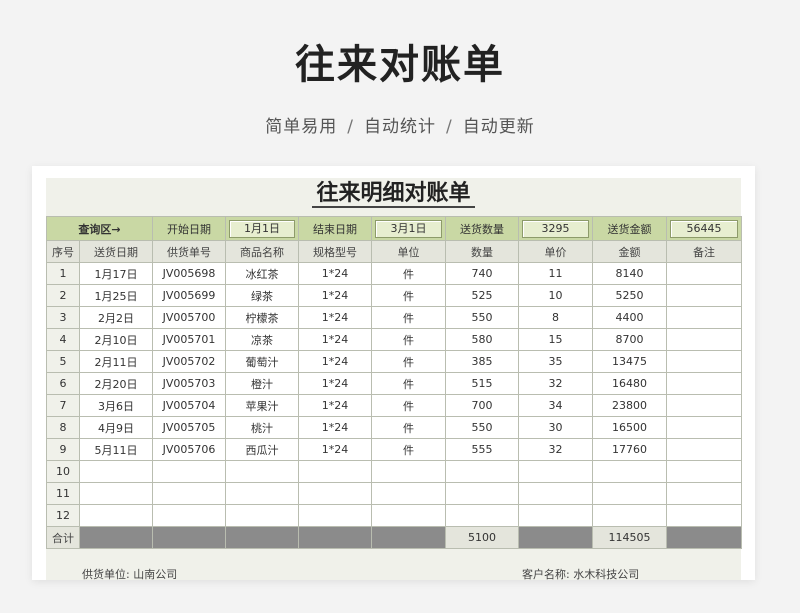 Image resolution: width=800 pixels, height=613 pixels. What do you see at coordinates (629, 295) in the screenshot?
I see `table-cell: 5250` at bounding box center [629, 295].